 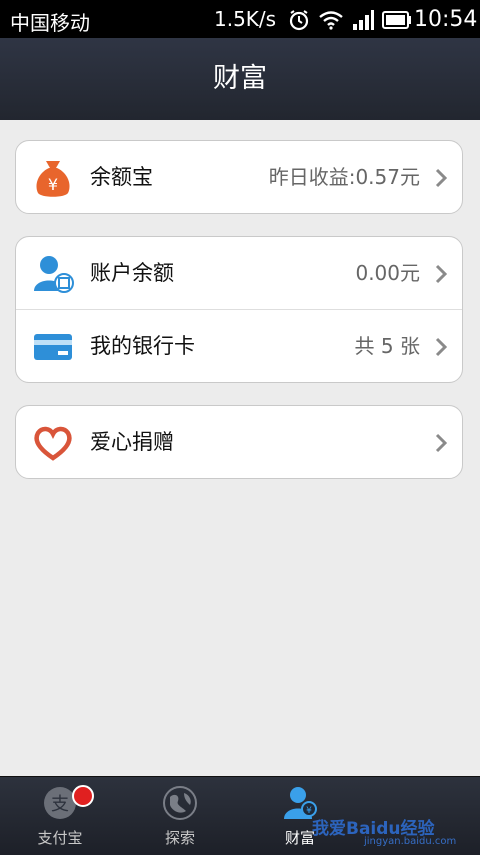 What do you see at coordinates (245, 19) in the screenshot?
I see `network-speed: 1.5K/s` at bounding box center [245, 19].